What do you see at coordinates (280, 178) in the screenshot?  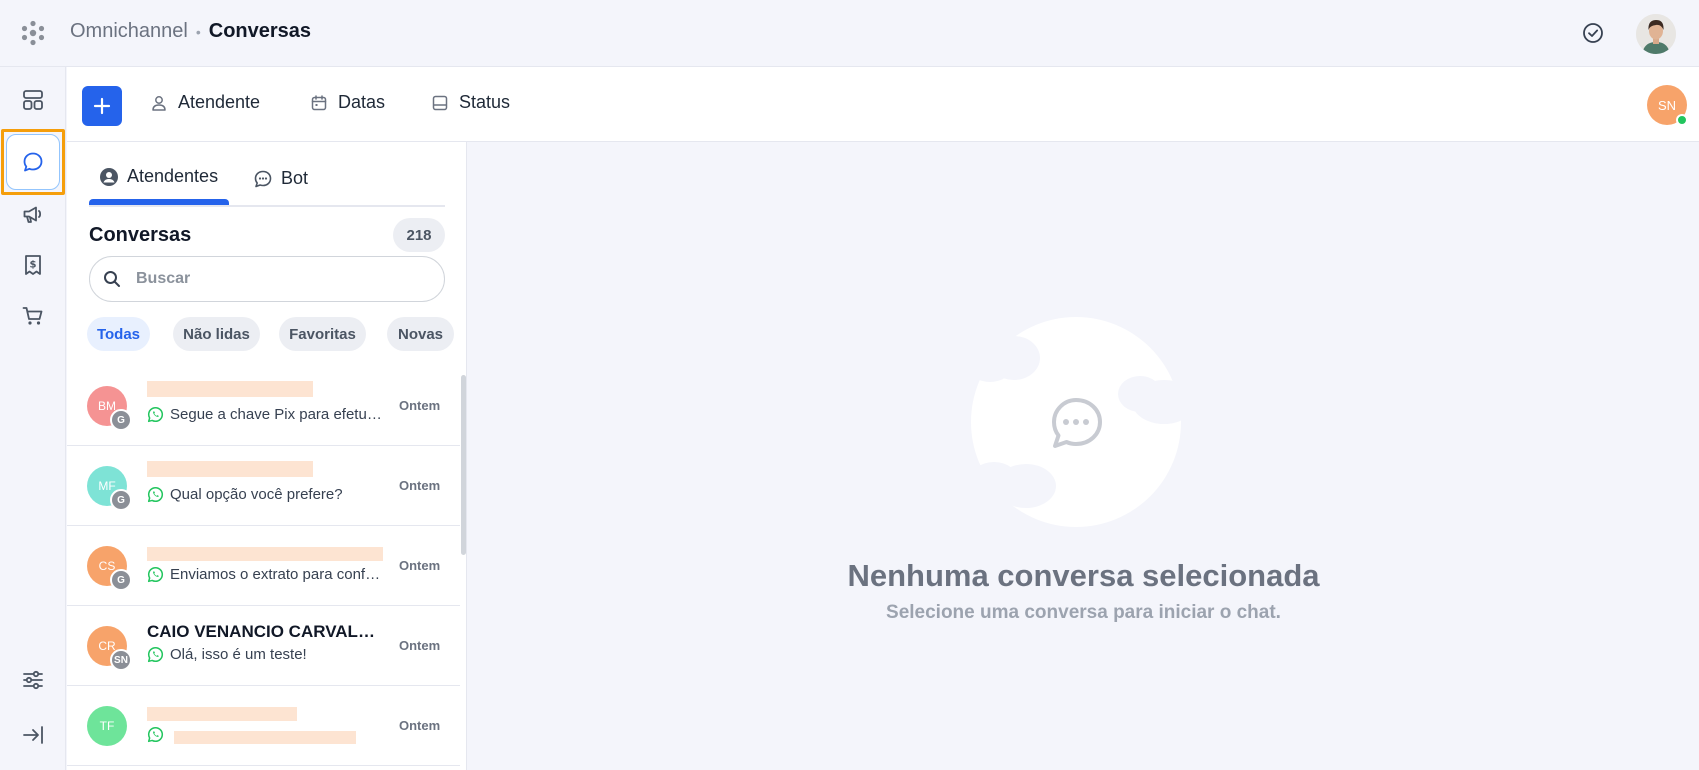 I see `tab-bot: Bot` at bounding box center [280, 178].